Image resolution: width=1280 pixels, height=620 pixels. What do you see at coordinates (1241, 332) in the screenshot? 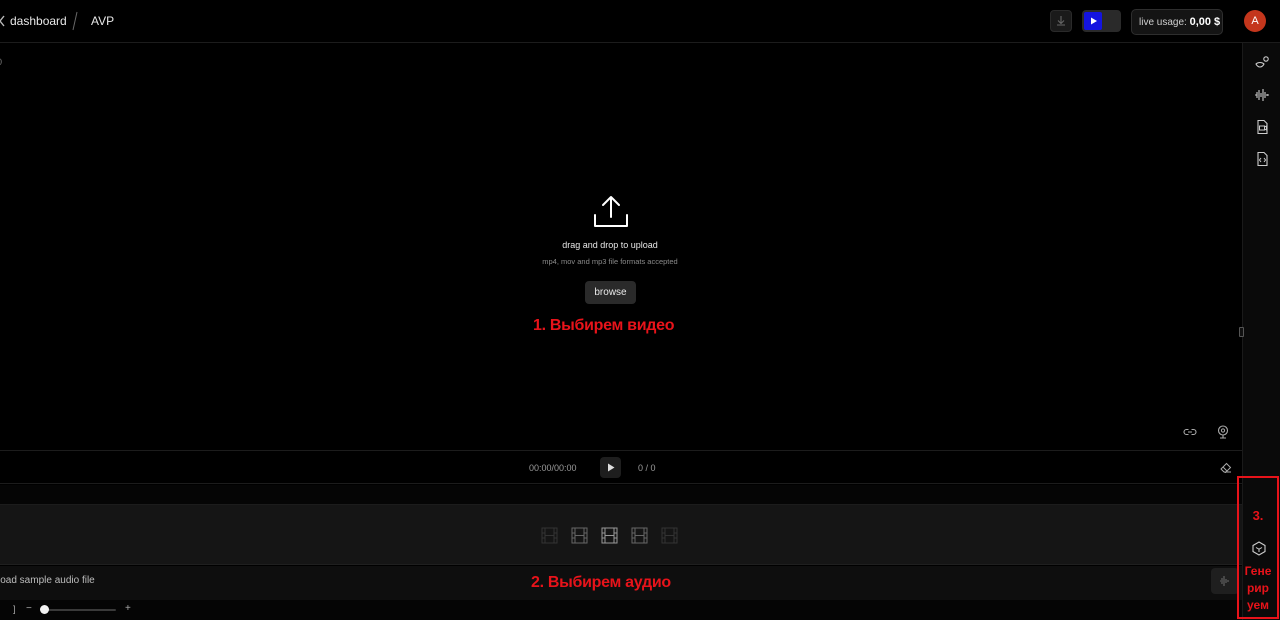
I see `sidebar-resize-handle` at bounding box center [1241, 332].